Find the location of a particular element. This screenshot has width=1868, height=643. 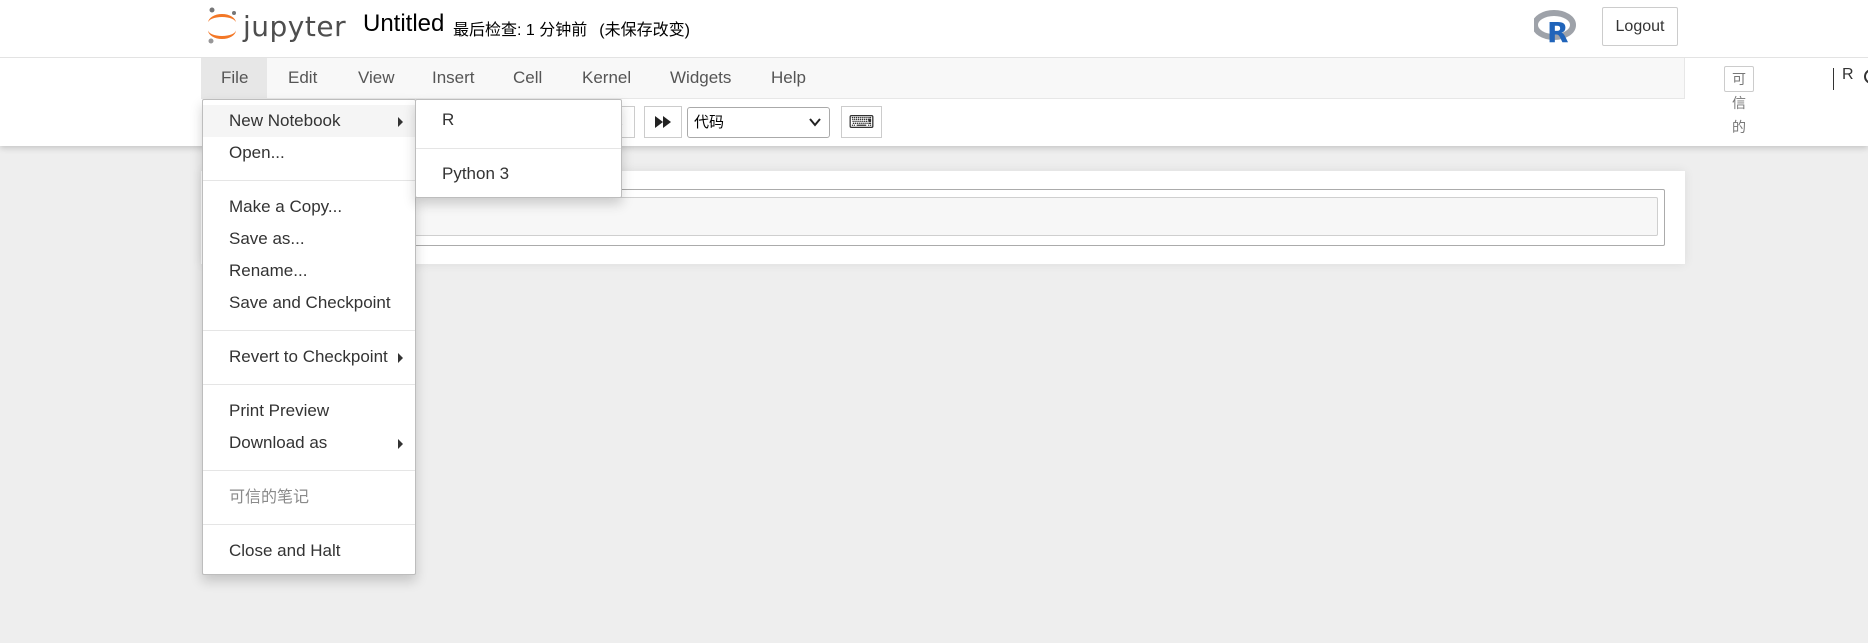

r-kernel-logo: R is located at coordinates (1555, 29).